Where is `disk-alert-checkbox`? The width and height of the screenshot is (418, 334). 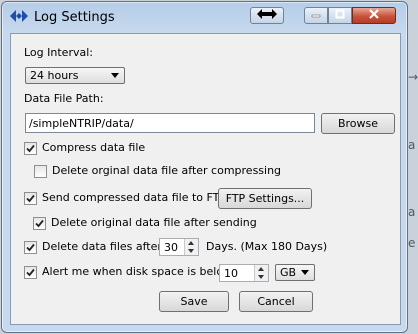
disk-alert-checkbox is located at coordinates (30, 272).